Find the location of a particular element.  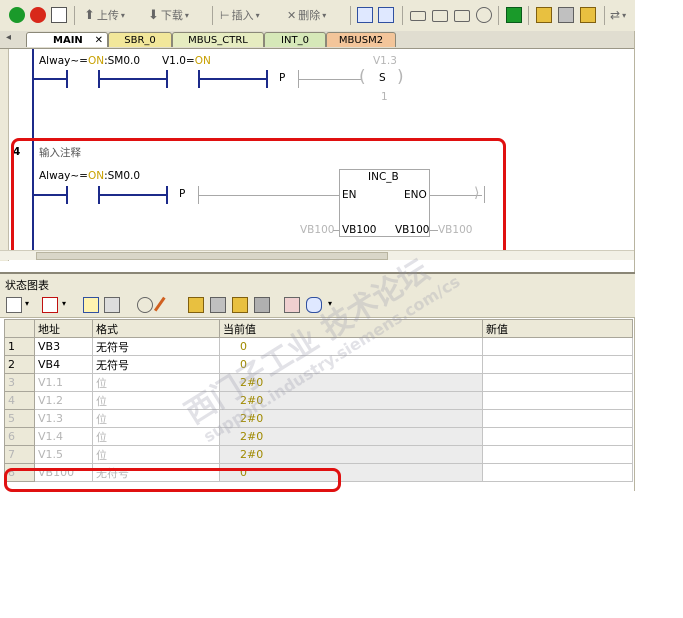

network-insert-icon is located at coordinates (418, 16).